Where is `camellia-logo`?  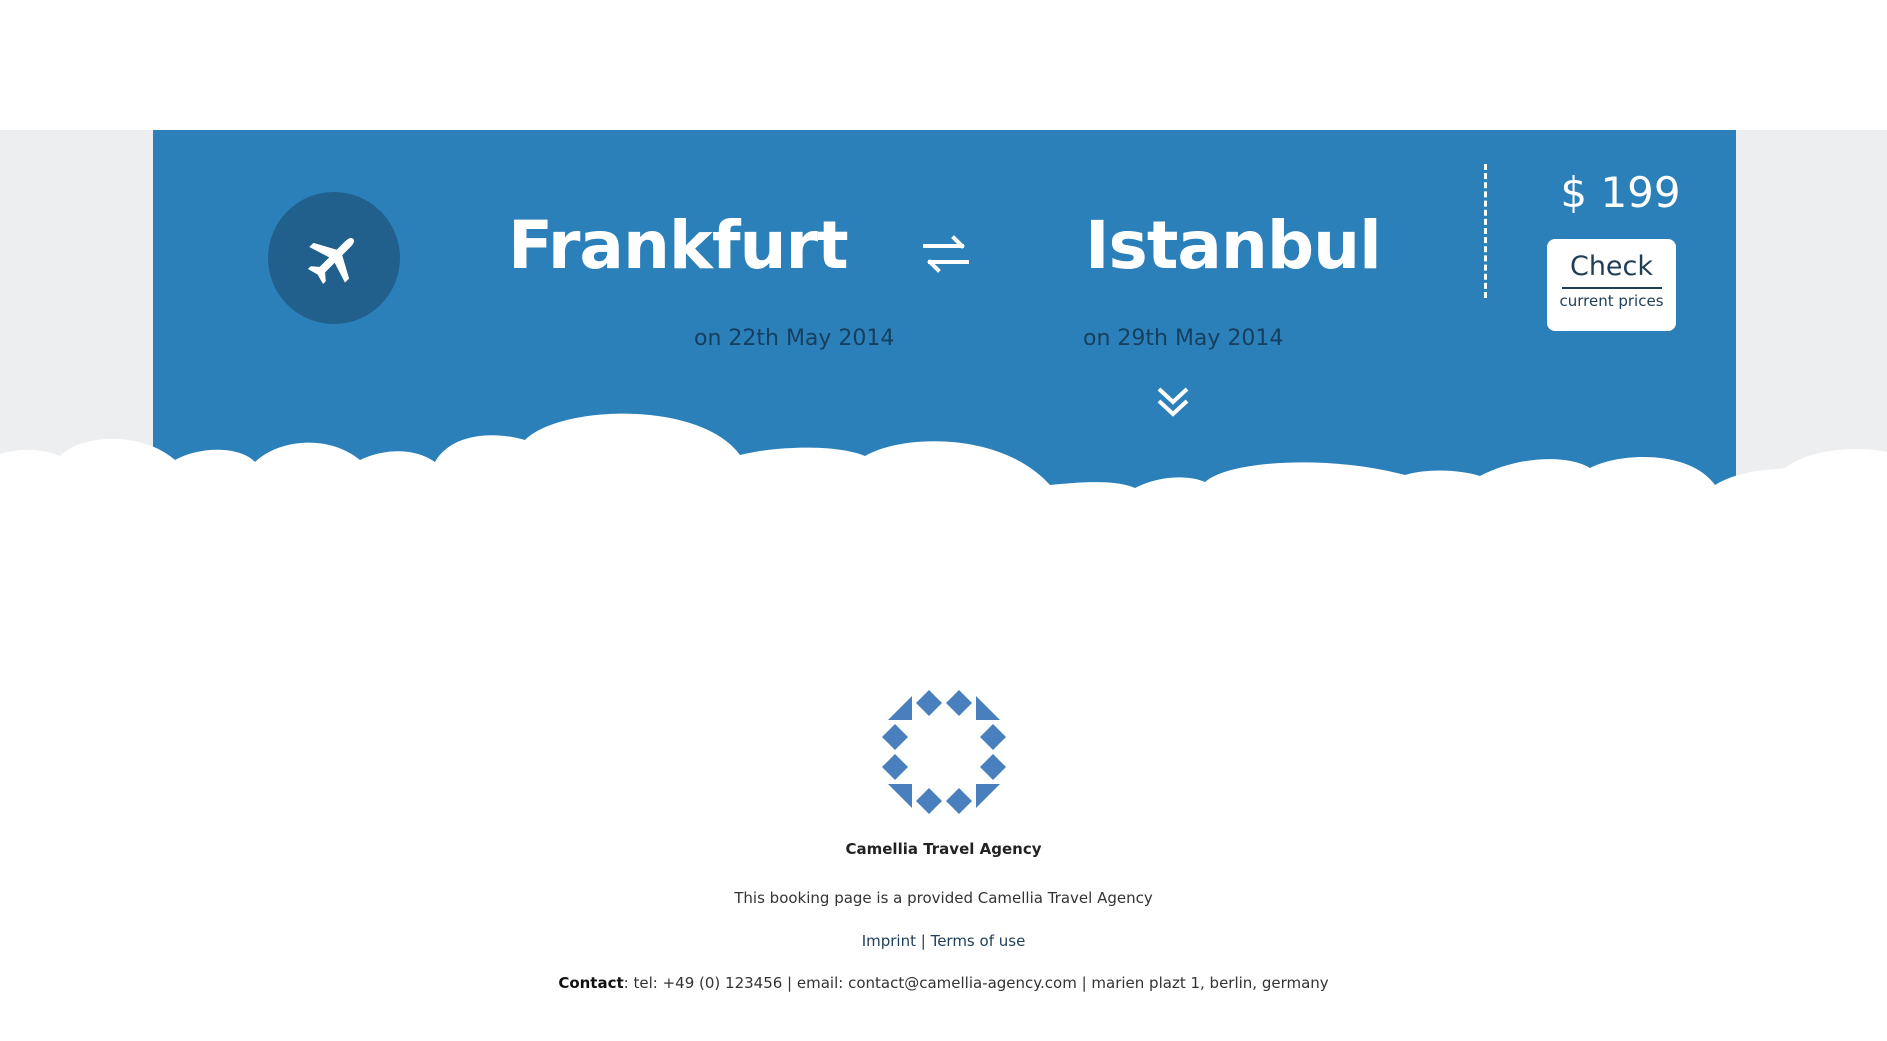
camellia-logo is located at coordinates (944, 752).